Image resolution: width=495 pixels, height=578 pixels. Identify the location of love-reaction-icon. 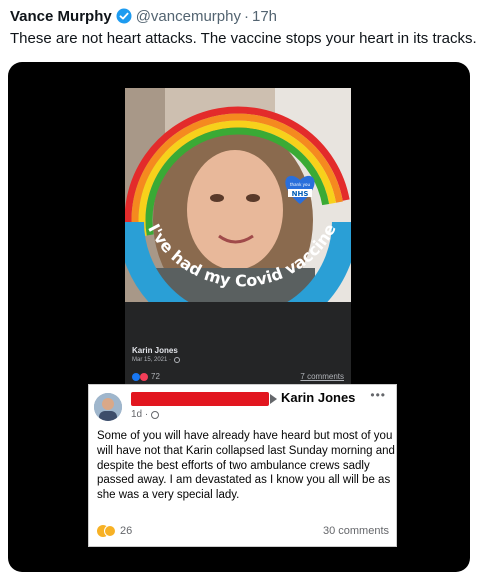
(144, 376).